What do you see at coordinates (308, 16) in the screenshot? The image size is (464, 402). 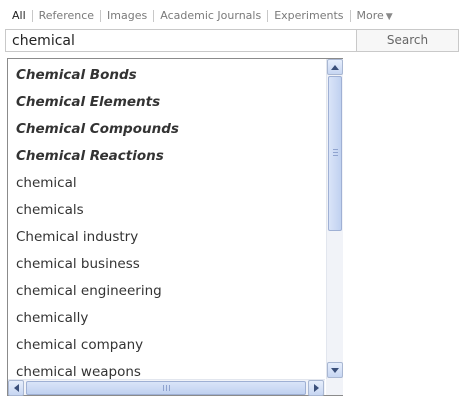 I see `tab-experiments: Experiments` at bounding box center [308, 16].